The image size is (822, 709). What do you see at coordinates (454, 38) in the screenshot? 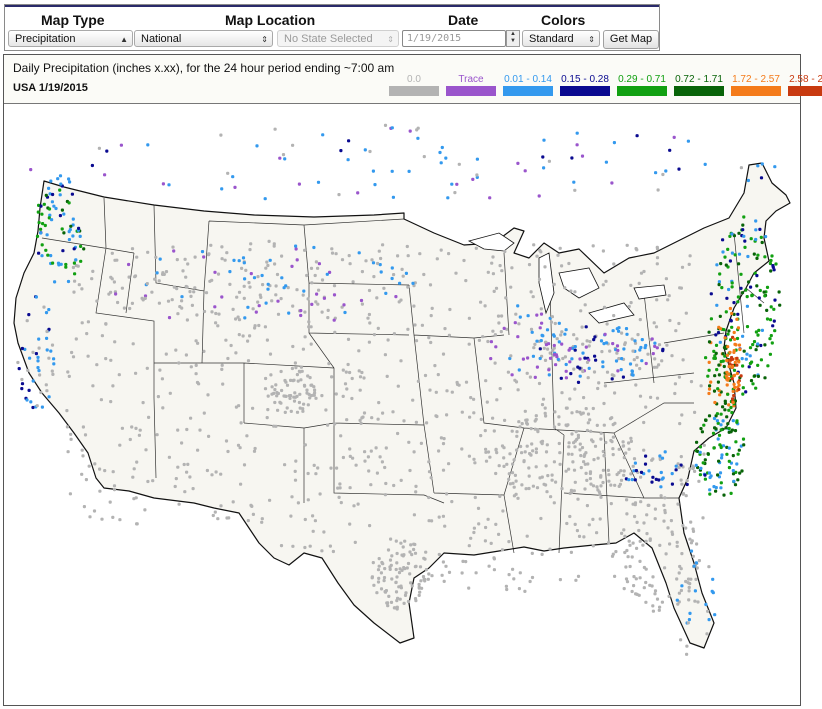
I see `date-input: 1/19/2015` at bounding box center [454, 38].